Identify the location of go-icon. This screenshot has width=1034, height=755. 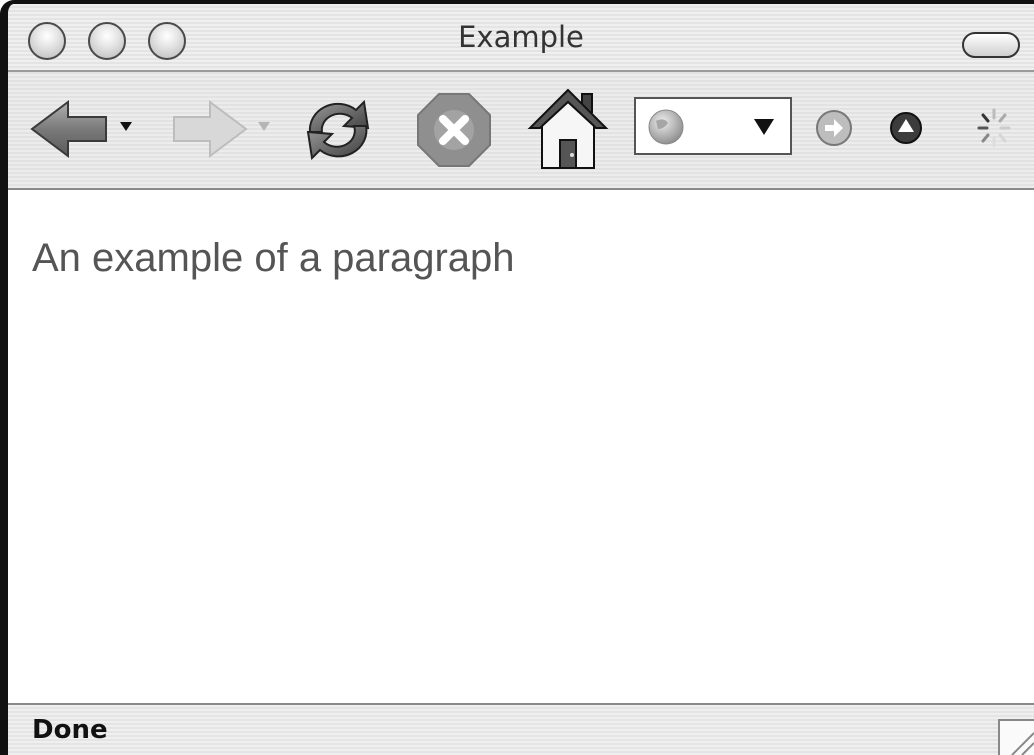
(834, 128).